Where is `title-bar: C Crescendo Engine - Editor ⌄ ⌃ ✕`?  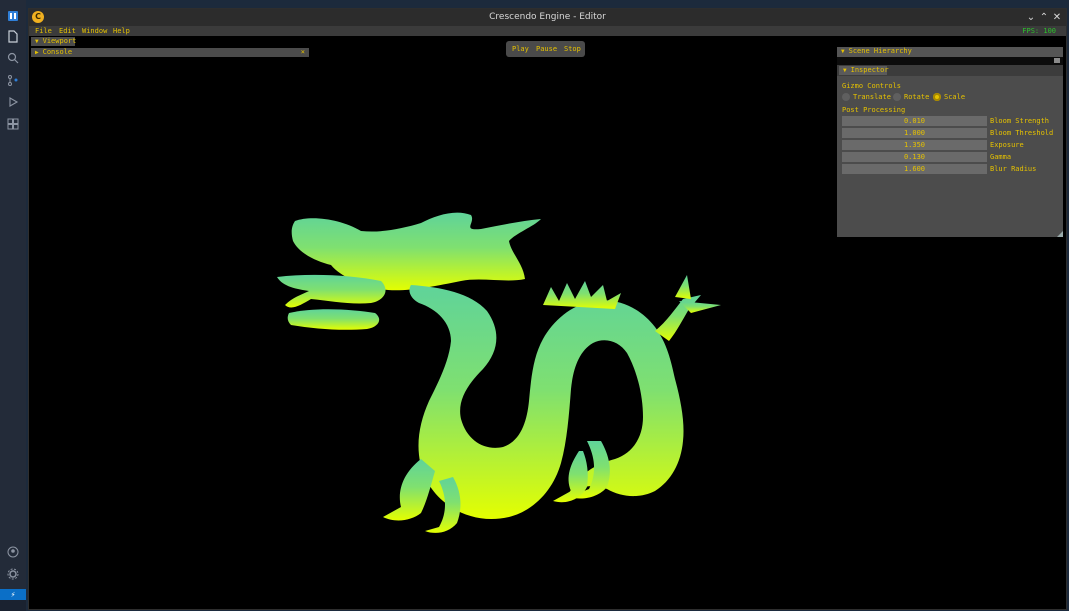
title-bar: C Crescendo Engine - Editor ⌄ ⌃ ✕ is located at coordinates (547, 17).